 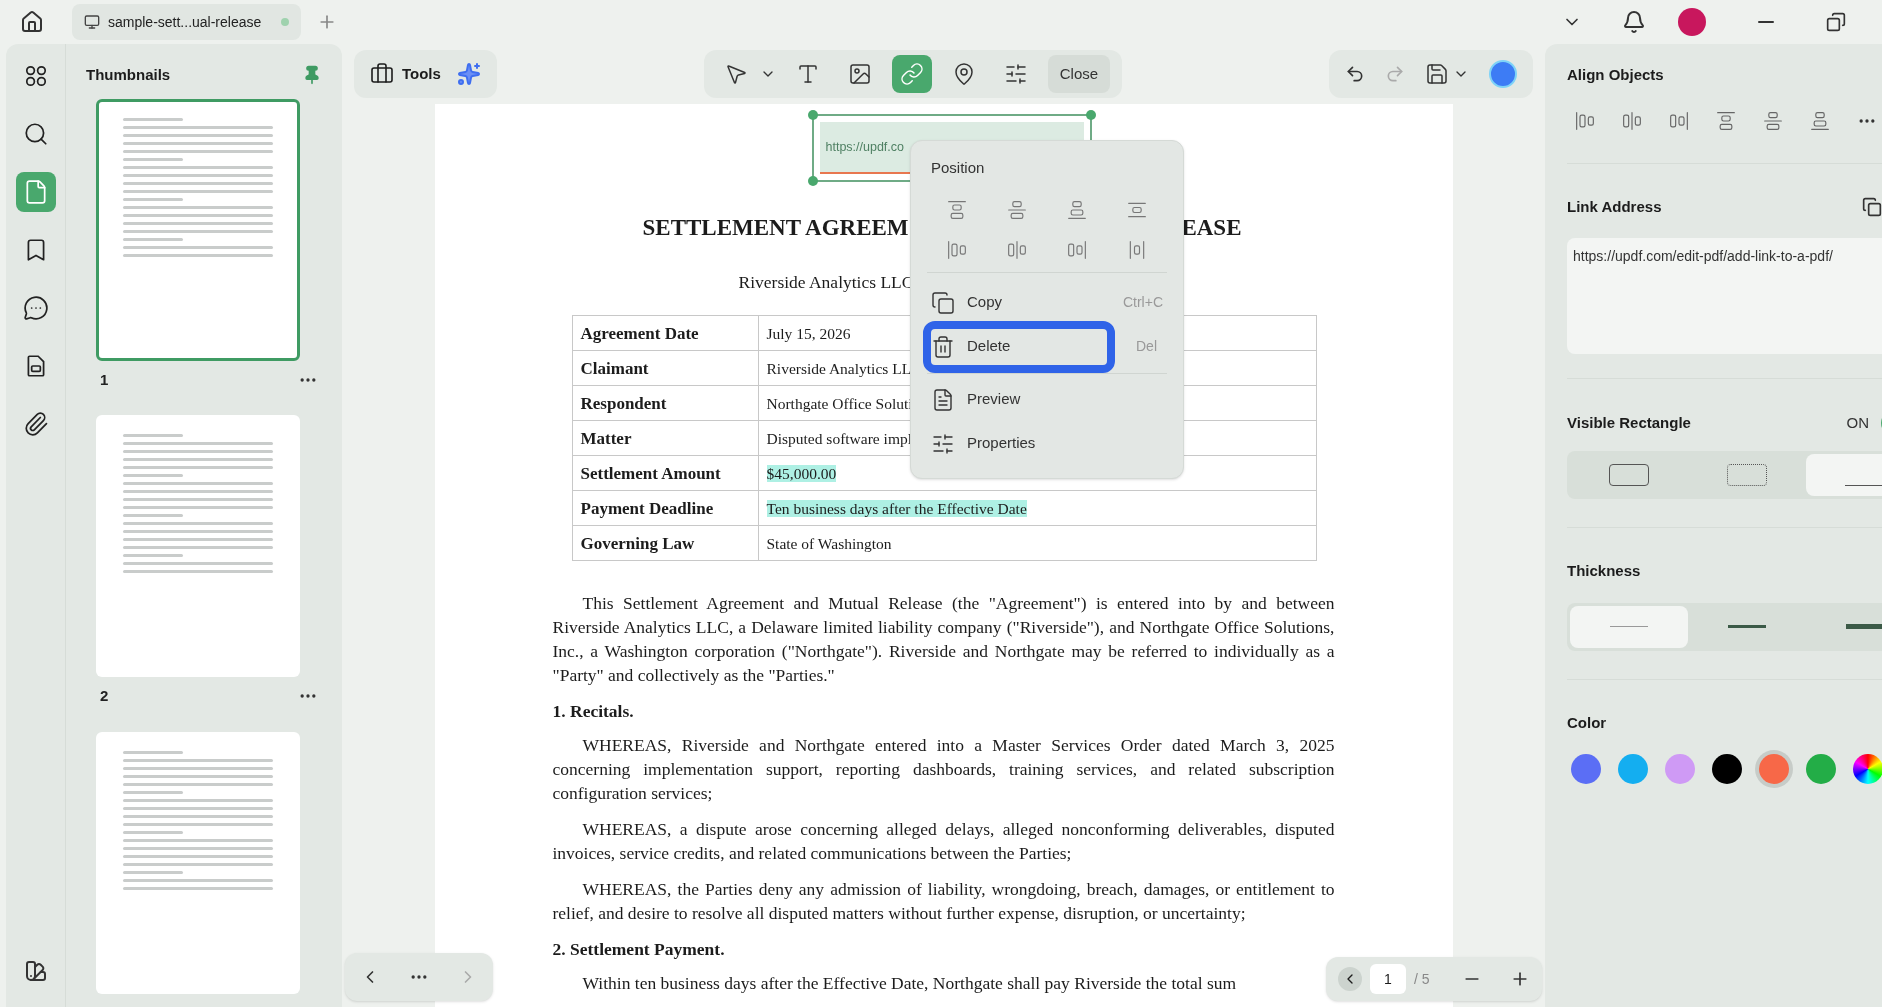 I want to click on paragraph: WHEREAS, the Parties deny any admission of liability, wrongdoing, breach, damages, or entitlement to relief, and desire to resolve all disputed matters without further expense, disruption, or uncertainty;, so click(x=943, y=902).